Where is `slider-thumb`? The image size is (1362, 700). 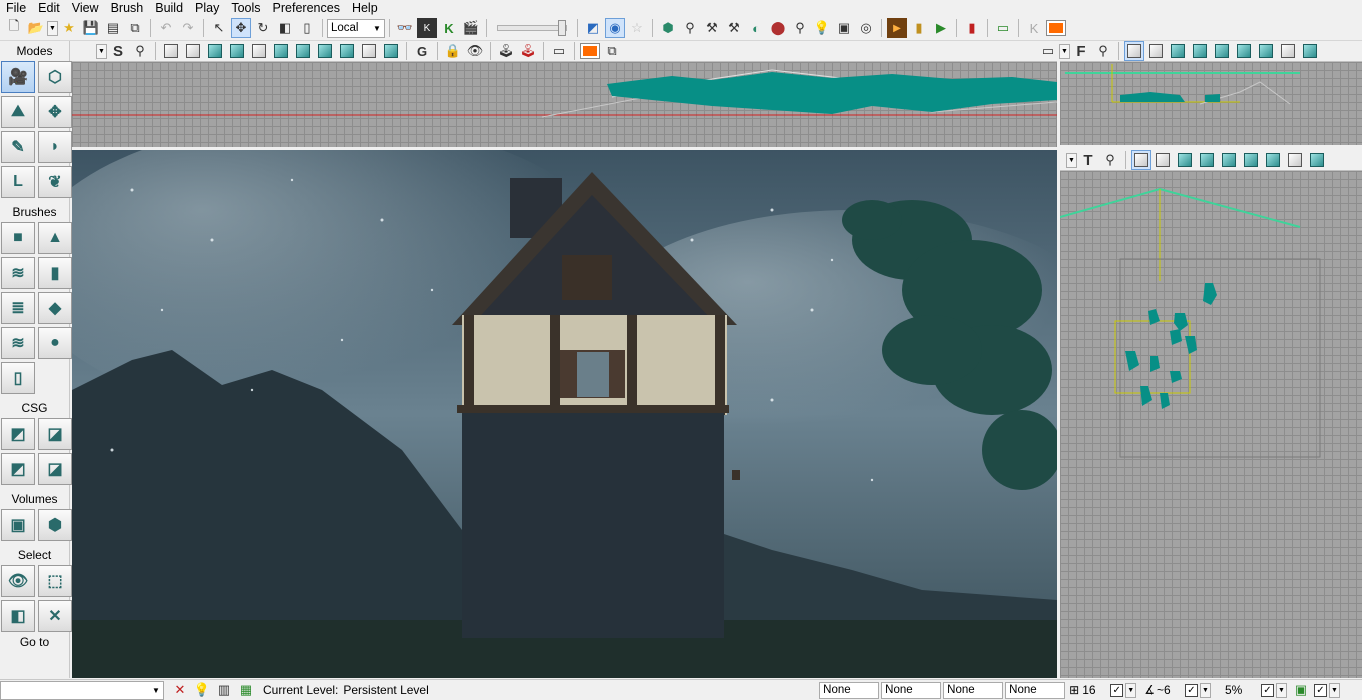 slider-thumb is located at coordinates (562, 28).